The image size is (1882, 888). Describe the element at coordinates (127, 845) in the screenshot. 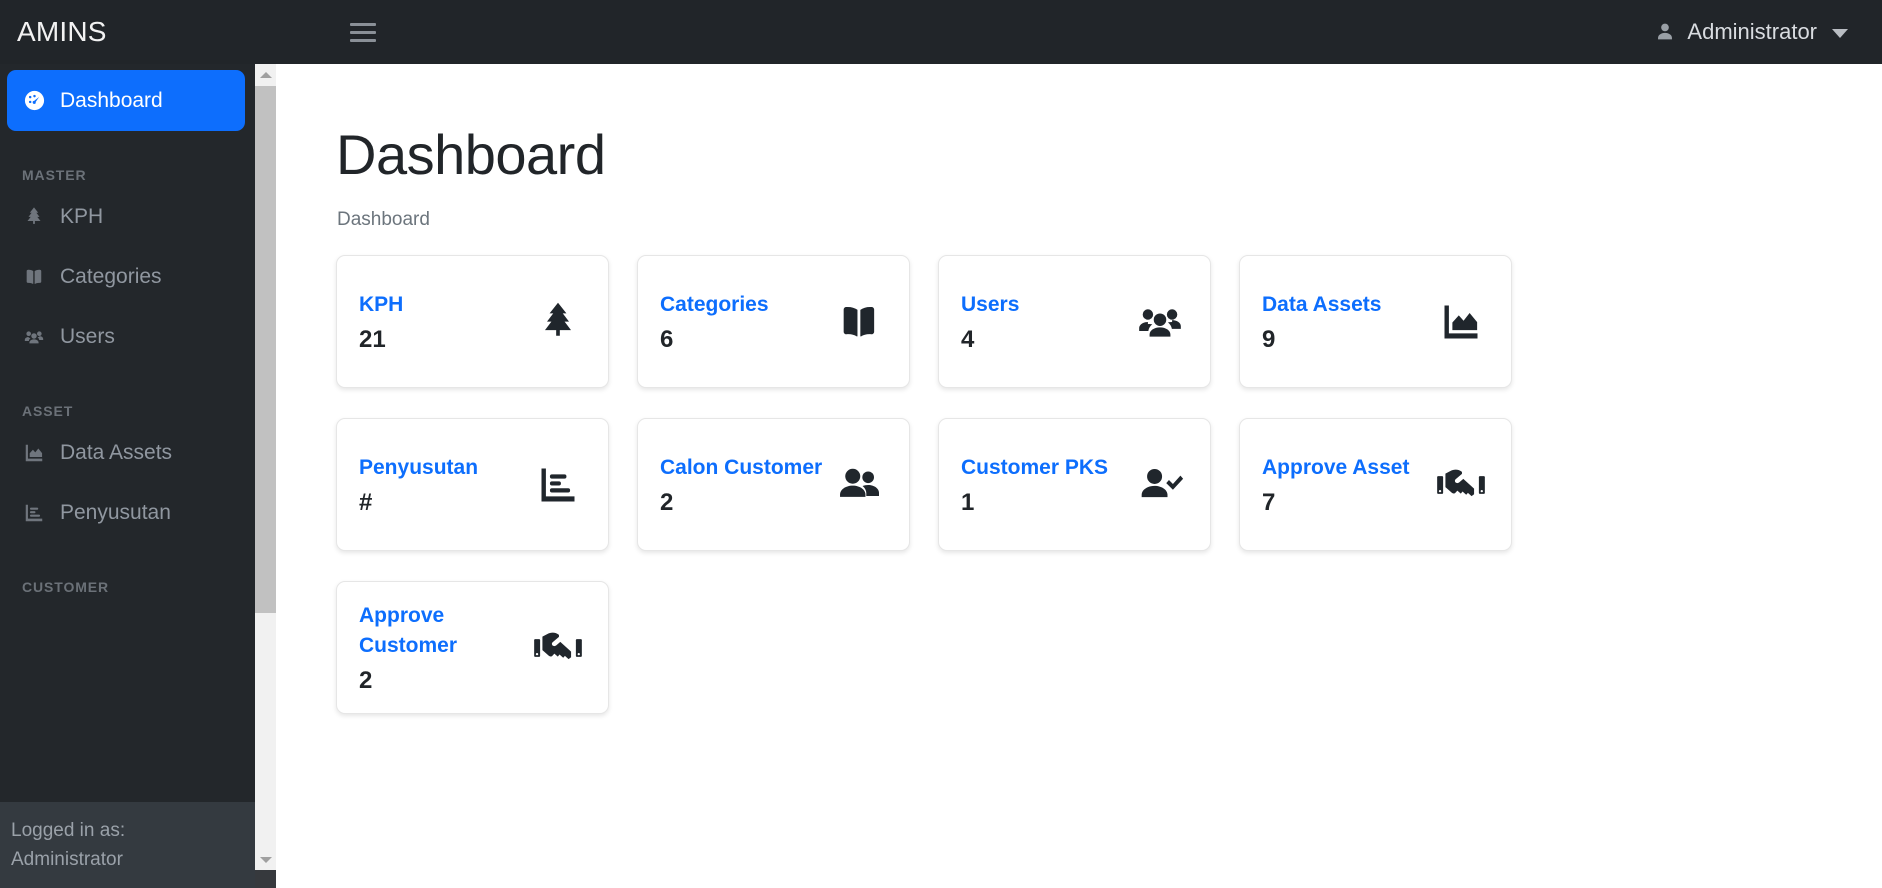

I see `sidebar-footer: Logged in as: Administrator` at that location.